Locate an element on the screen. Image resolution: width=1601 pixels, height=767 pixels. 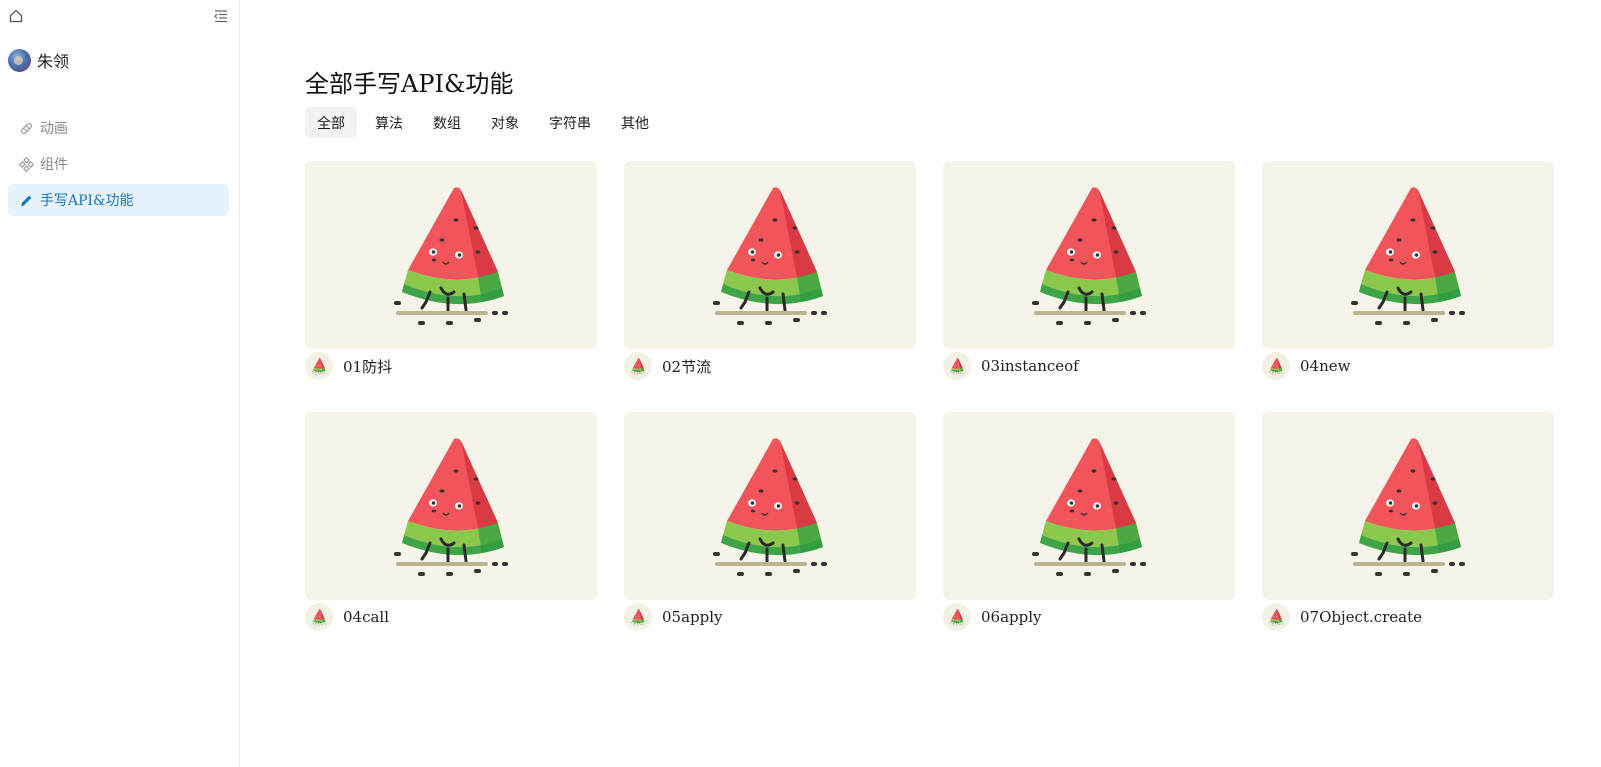
category-tabs: 全部 算法 数组 对象 字符串 其他 is located at coordinates (486, 122).